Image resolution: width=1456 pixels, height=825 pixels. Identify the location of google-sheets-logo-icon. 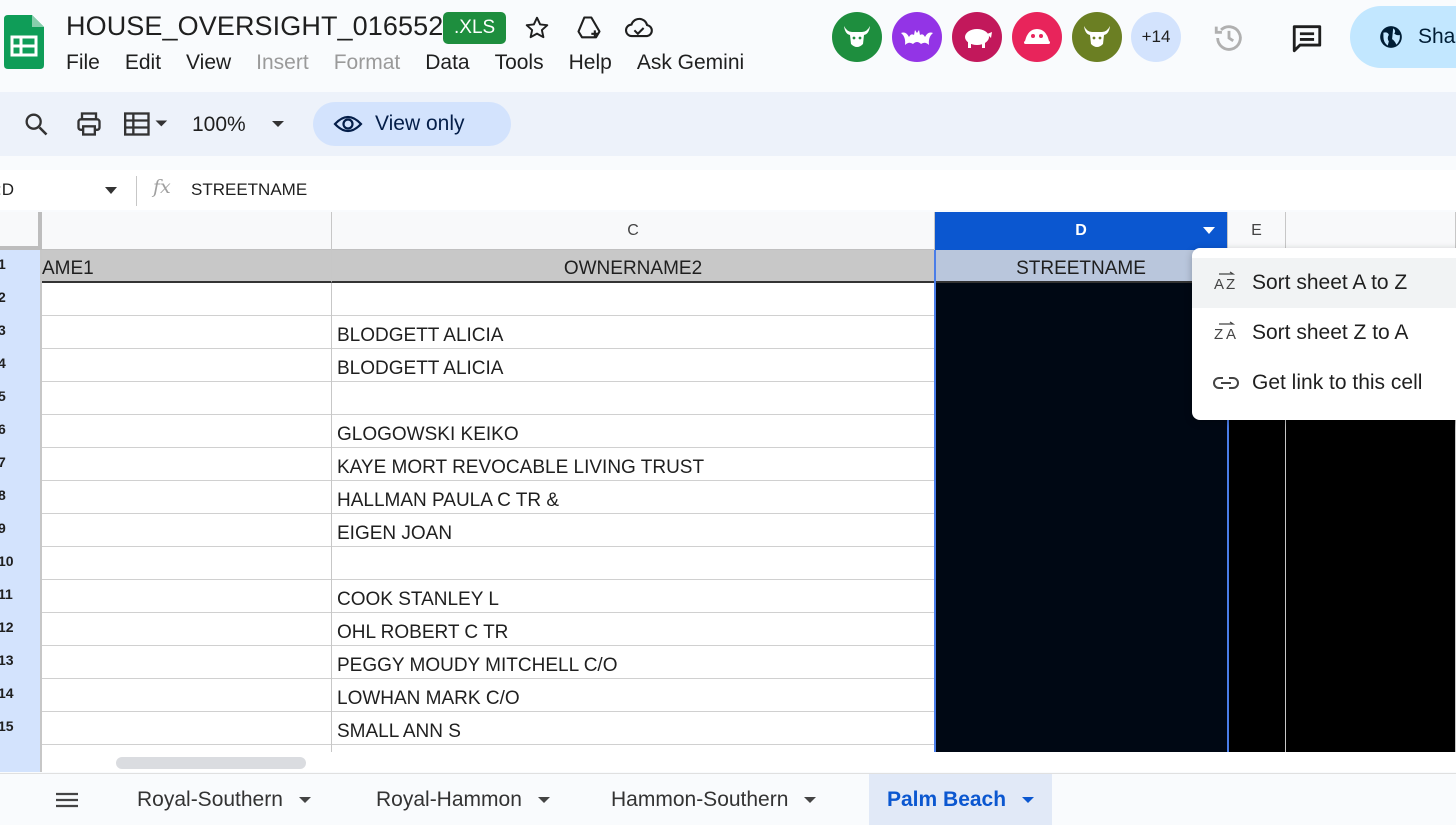
(24, 42).